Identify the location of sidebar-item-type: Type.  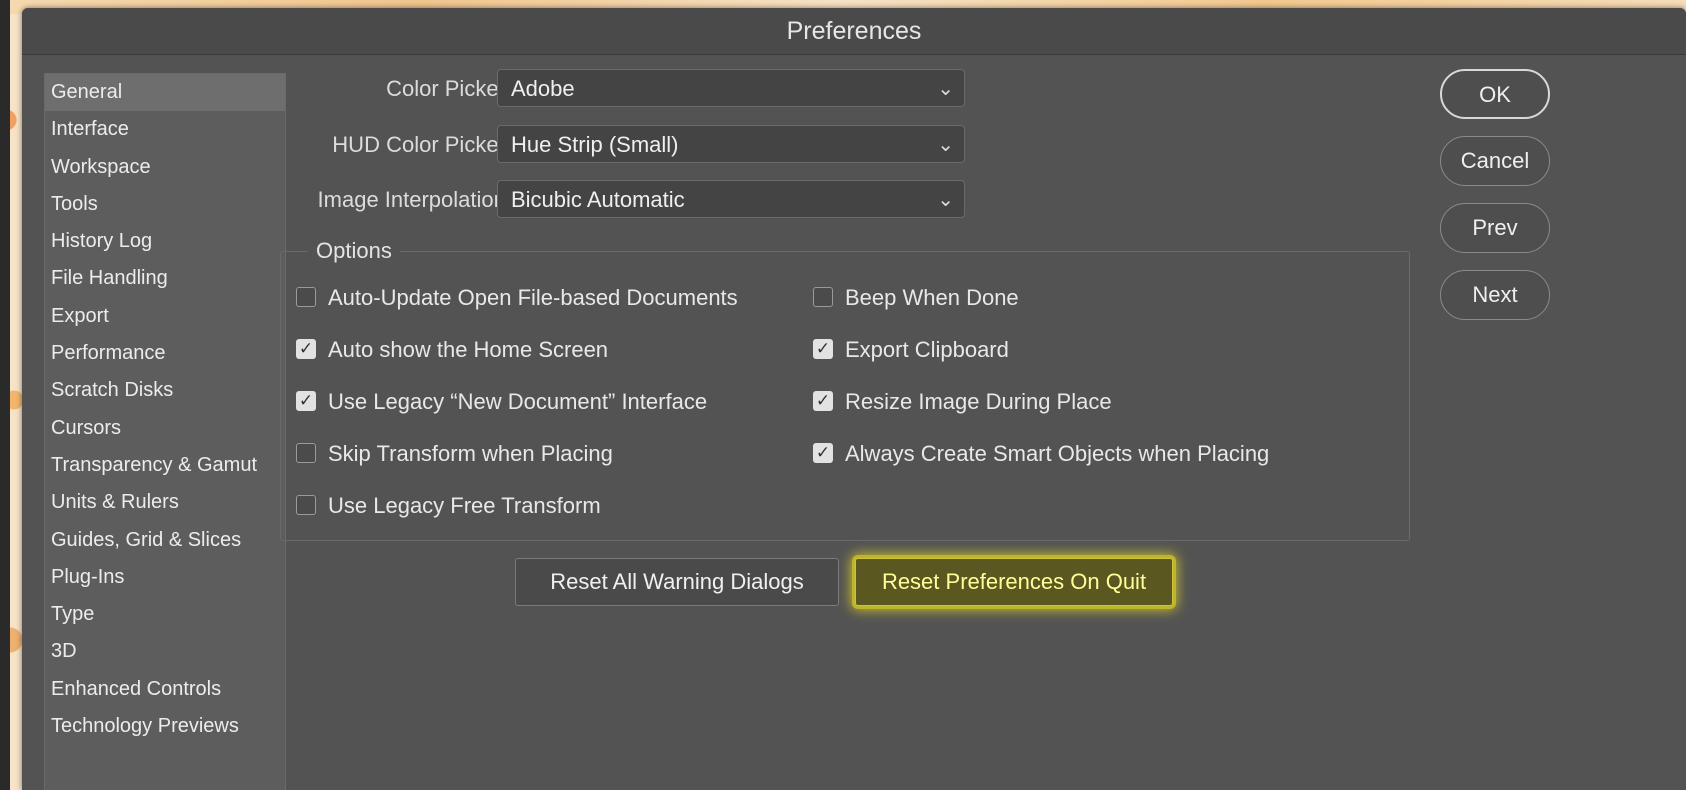
(165, 614).